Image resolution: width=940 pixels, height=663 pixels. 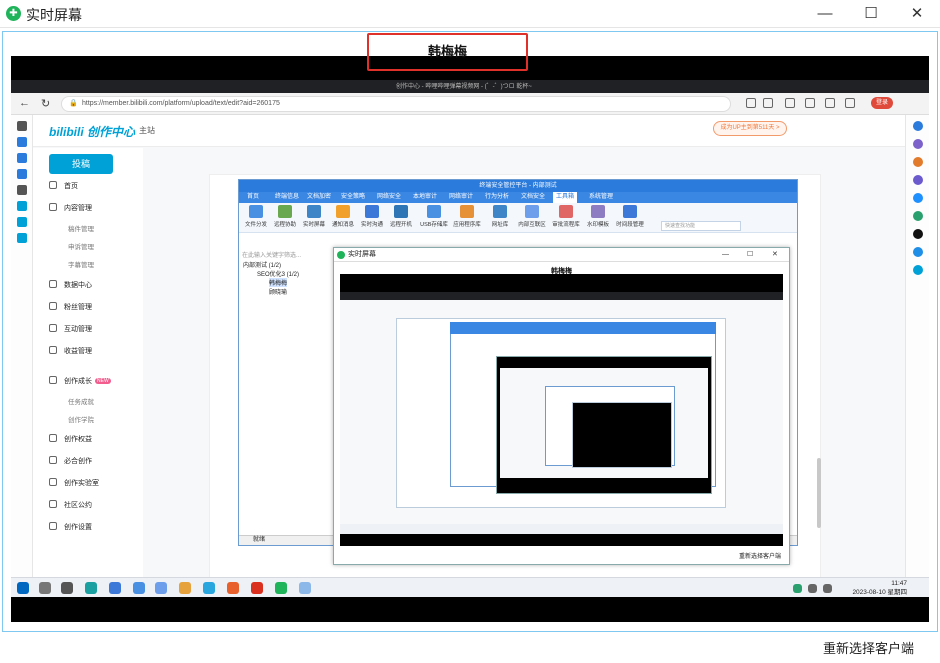 I want to click on app-icon-f, so click(x=305, y=588).